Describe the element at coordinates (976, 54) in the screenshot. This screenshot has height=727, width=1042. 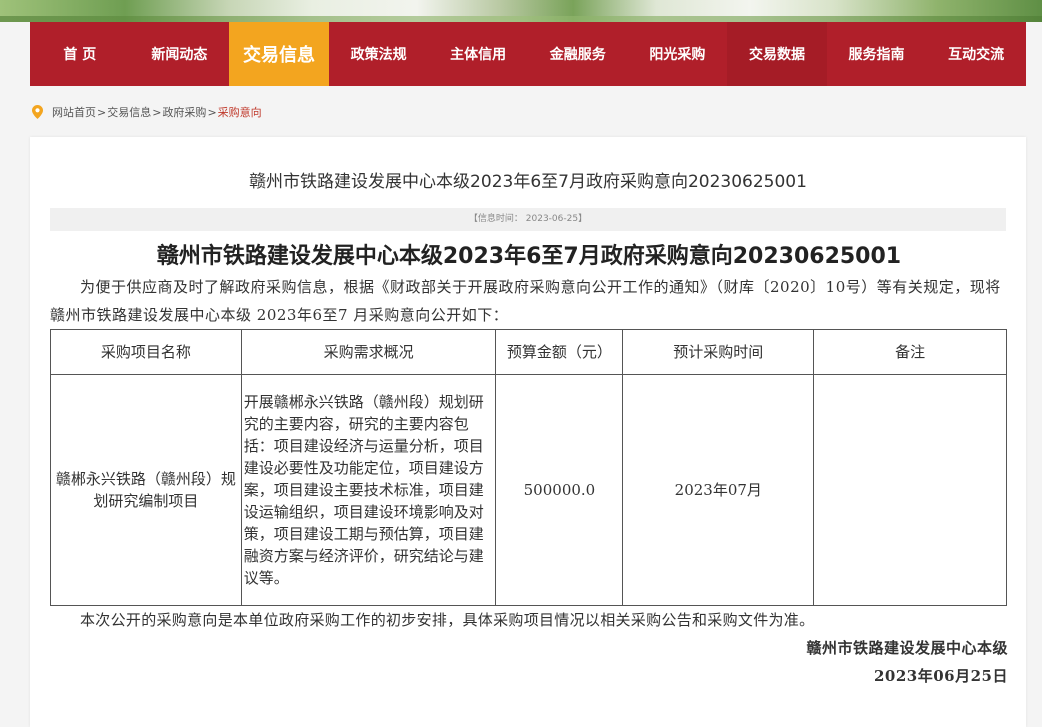
I see `nav-item-interaction: 互动交流` at that location.